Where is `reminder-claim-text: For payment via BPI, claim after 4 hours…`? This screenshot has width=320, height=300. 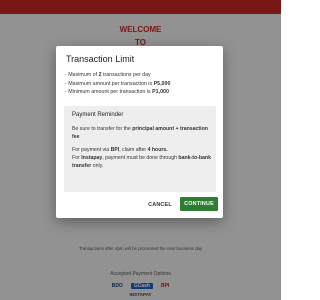 reminder-claim-text: For payment via BPI, claim after 4 hours… is located at coordinates (141, 158).